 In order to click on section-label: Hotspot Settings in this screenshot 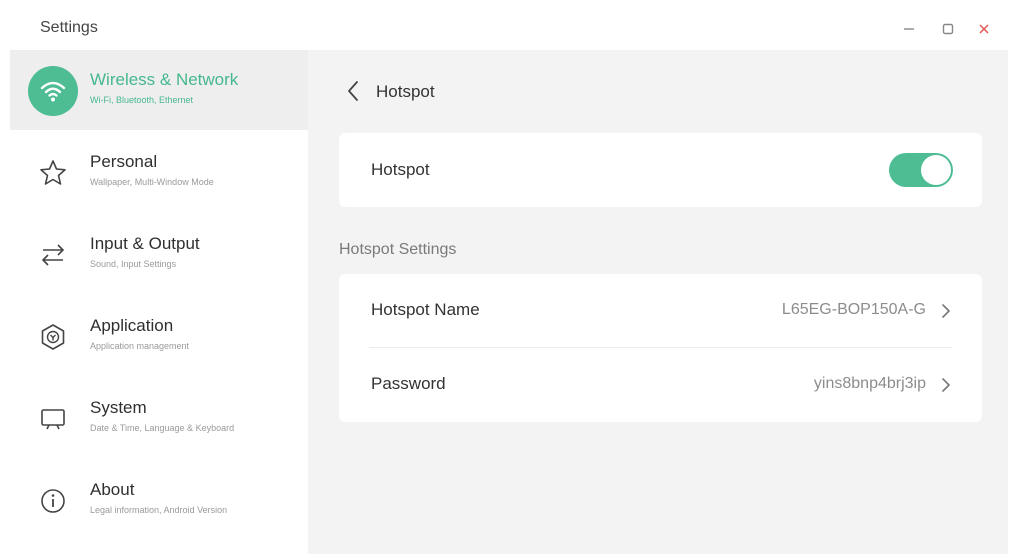, I will do `click(398, 249)`.